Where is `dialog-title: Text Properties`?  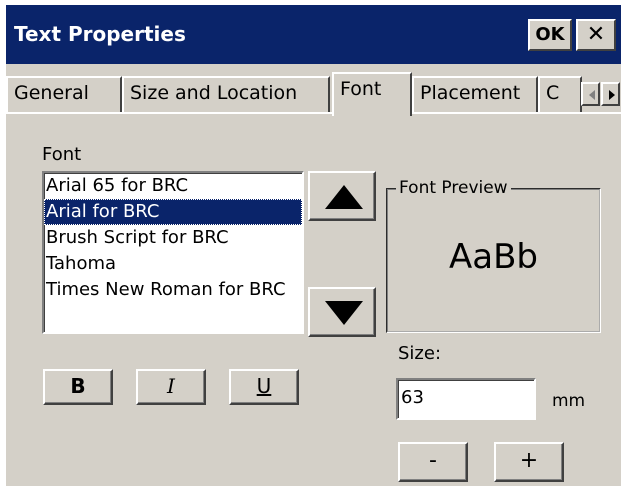 dialog-title: Text Properties is located at coordinates (100, 34).